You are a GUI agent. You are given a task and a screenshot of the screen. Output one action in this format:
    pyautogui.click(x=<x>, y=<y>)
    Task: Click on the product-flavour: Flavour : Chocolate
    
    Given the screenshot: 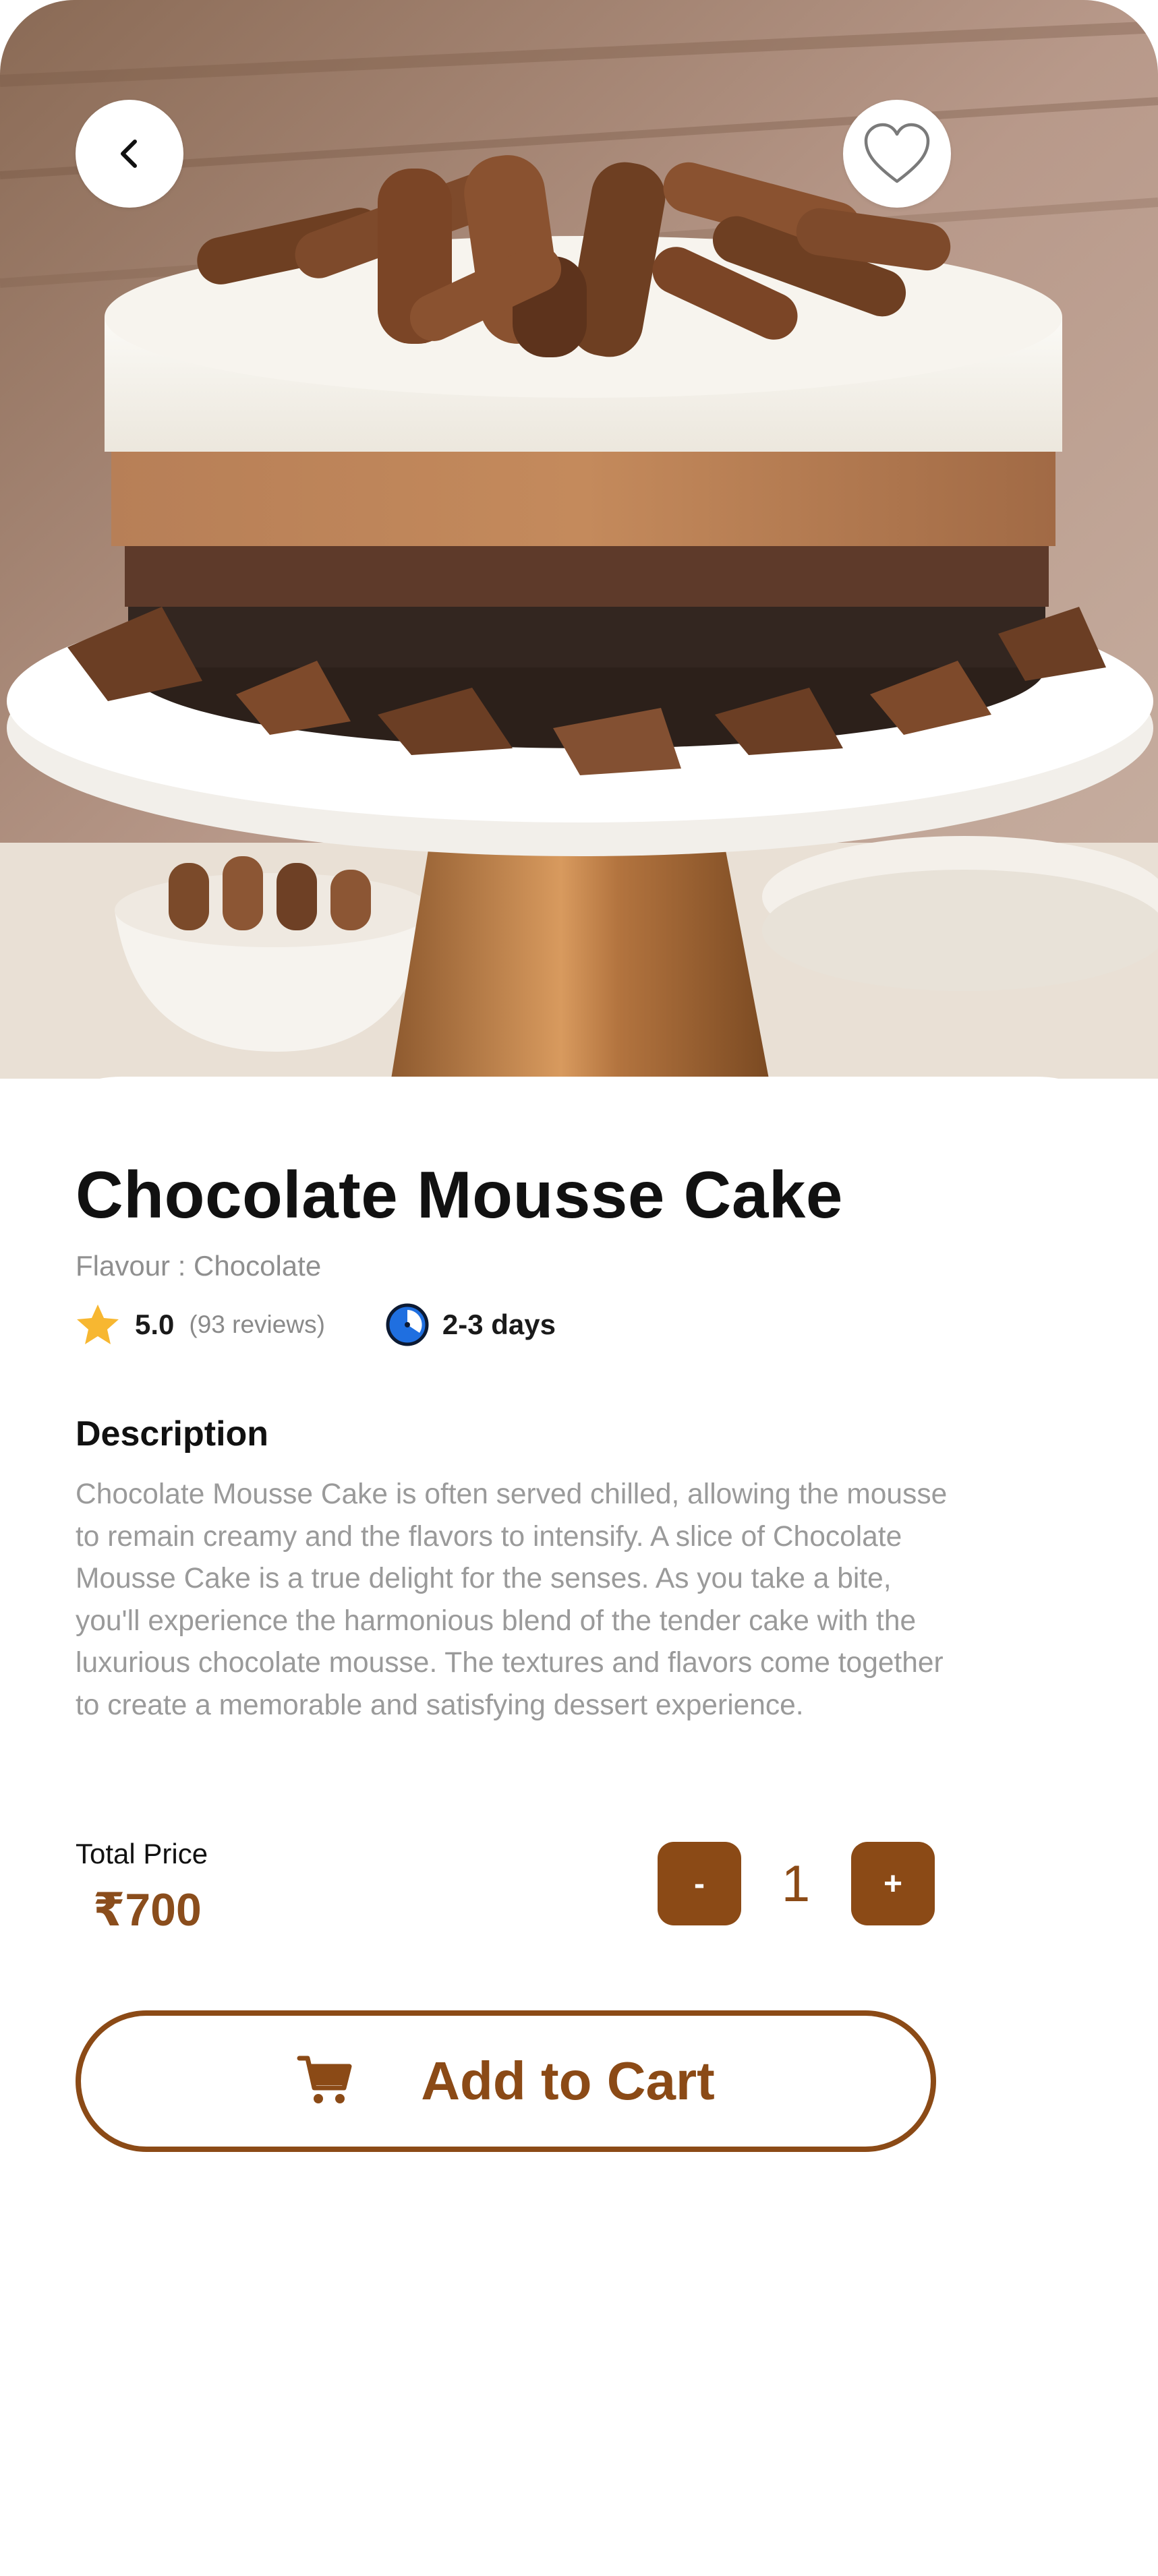 What is the action you would take?
    pyautogui.click(x=199, y=1266)
    